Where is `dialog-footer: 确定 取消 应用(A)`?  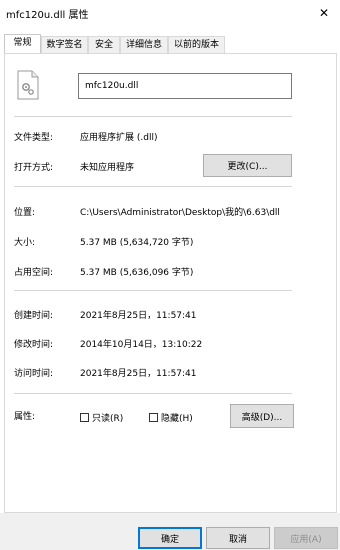
dialog-footer: 确定 取消 应用(A) is located at coordinates (170, 531).